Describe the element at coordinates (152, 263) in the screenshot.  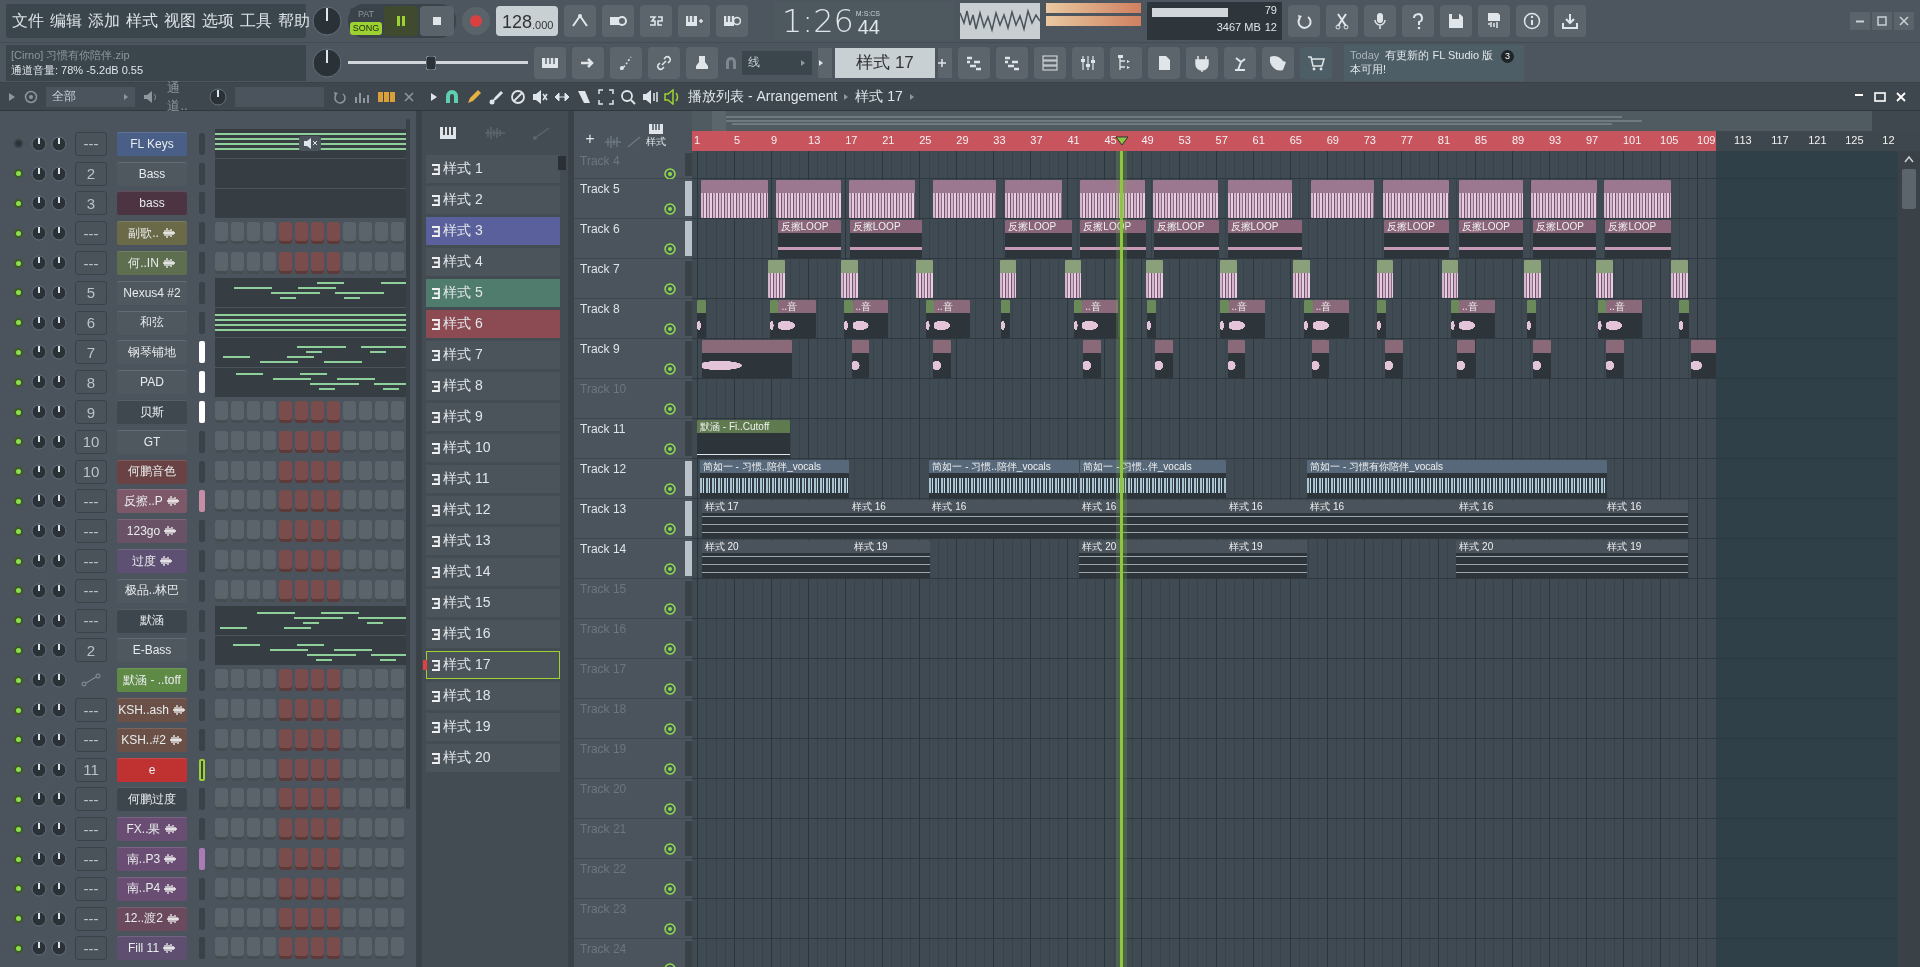
I see `channel-button: 何..IN` at that location.